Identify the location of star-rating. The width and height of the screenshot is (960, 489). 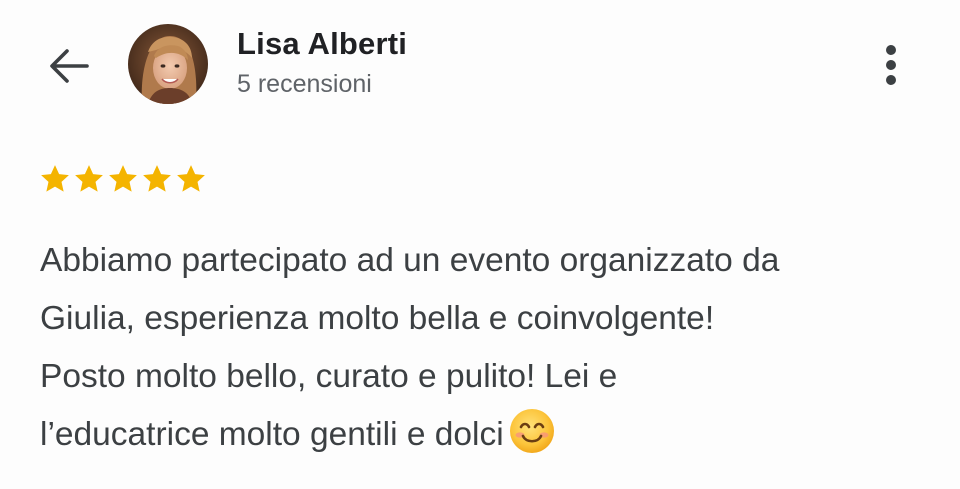
(123, 179).